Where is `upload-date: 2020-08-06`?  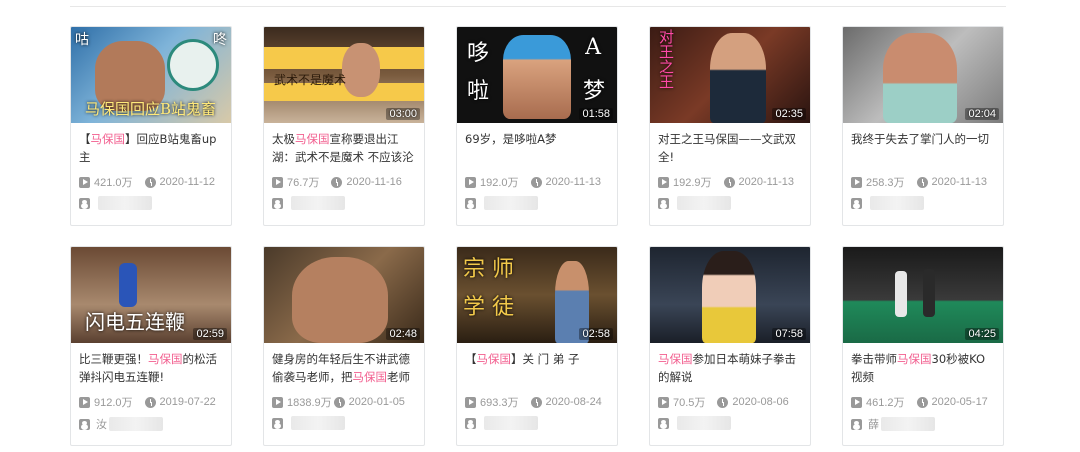
upload-date: 2020-08-06 is located at coordinates (760, 402).